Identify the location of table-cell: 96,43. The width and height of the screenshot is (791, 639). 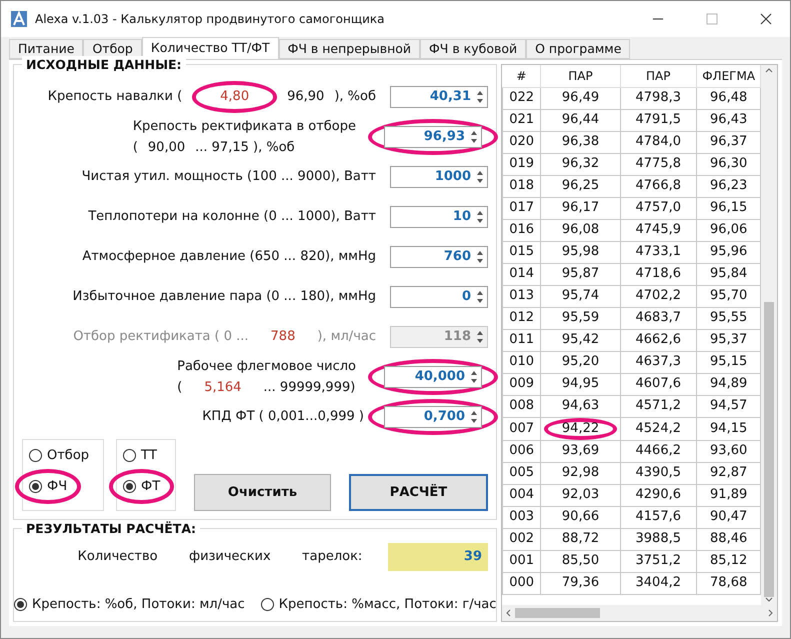
(729, 120).